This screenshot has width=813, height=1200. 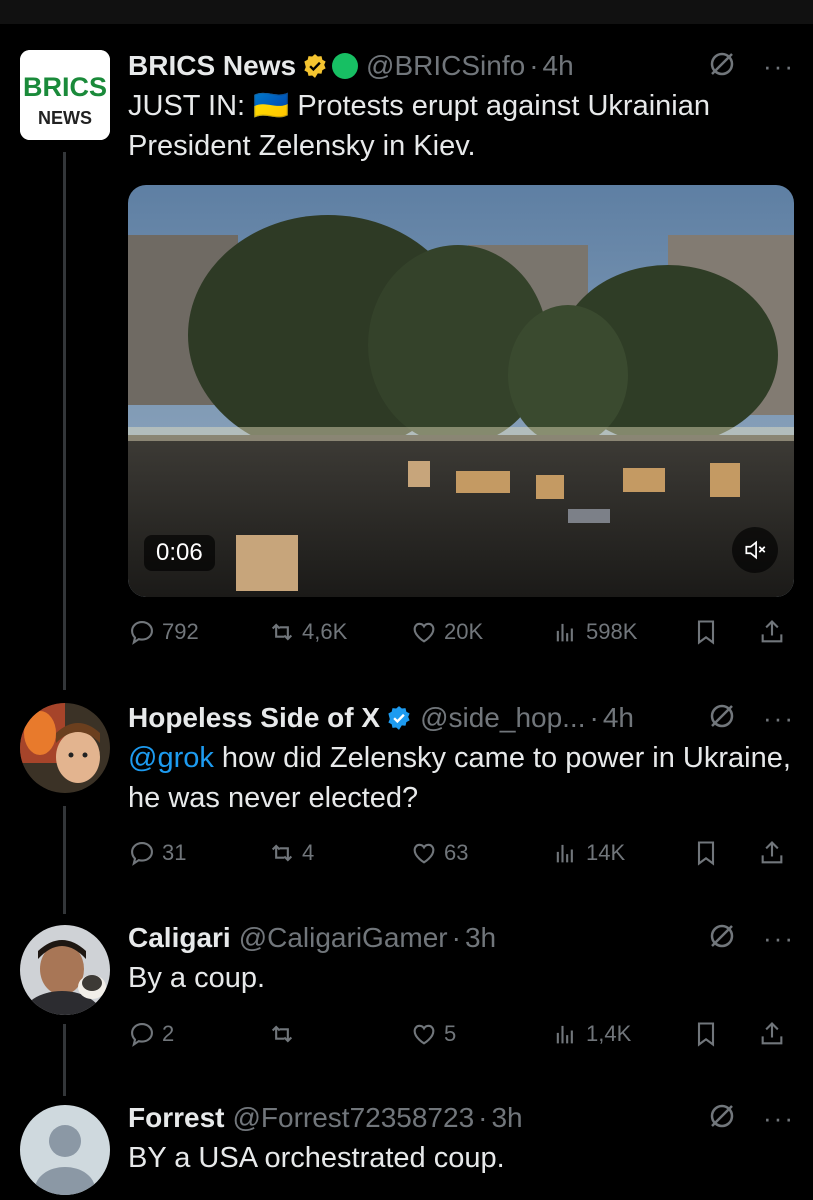 I want to click on like-button: 63, so click(x=439, y=853).